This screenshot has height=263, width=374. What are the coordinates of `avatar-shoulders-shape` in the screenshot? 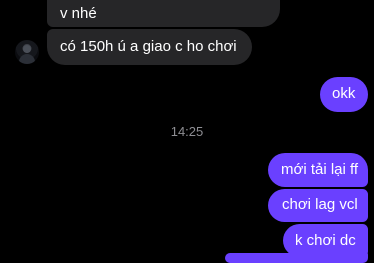 It's located at (27, 59).